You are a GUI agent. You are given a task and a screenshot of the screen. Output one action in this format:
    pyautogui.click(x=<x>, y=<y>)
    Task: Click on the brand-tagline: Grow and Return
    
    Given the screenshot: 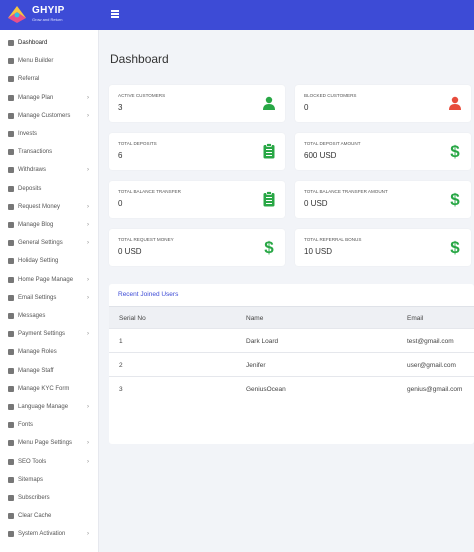 What is the action you would take?
    pyautogui.click(x=47, y=19)
    